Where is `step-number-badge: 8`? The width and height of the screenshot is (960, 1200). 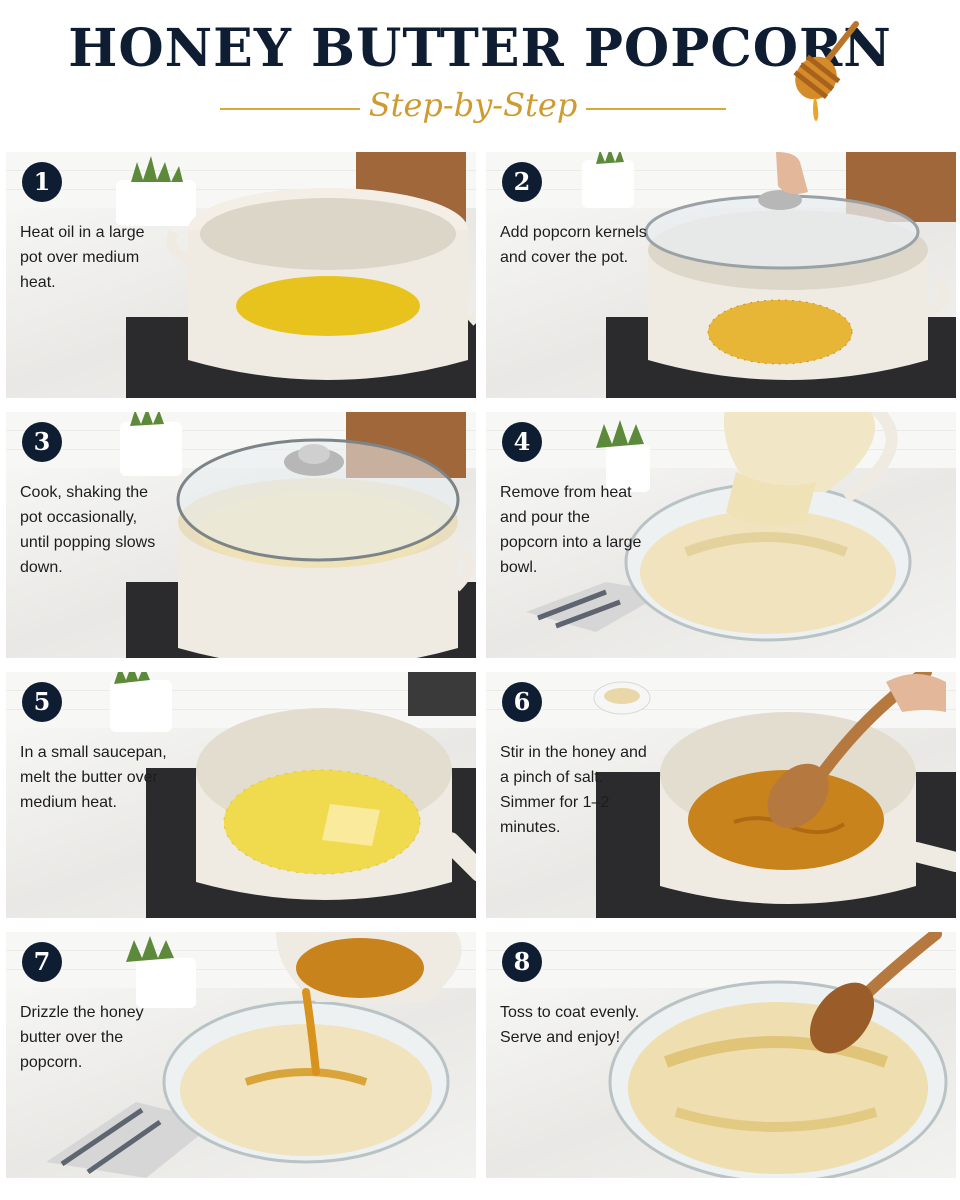
step-number-badge: 8 is located at coordinates (522, 962).